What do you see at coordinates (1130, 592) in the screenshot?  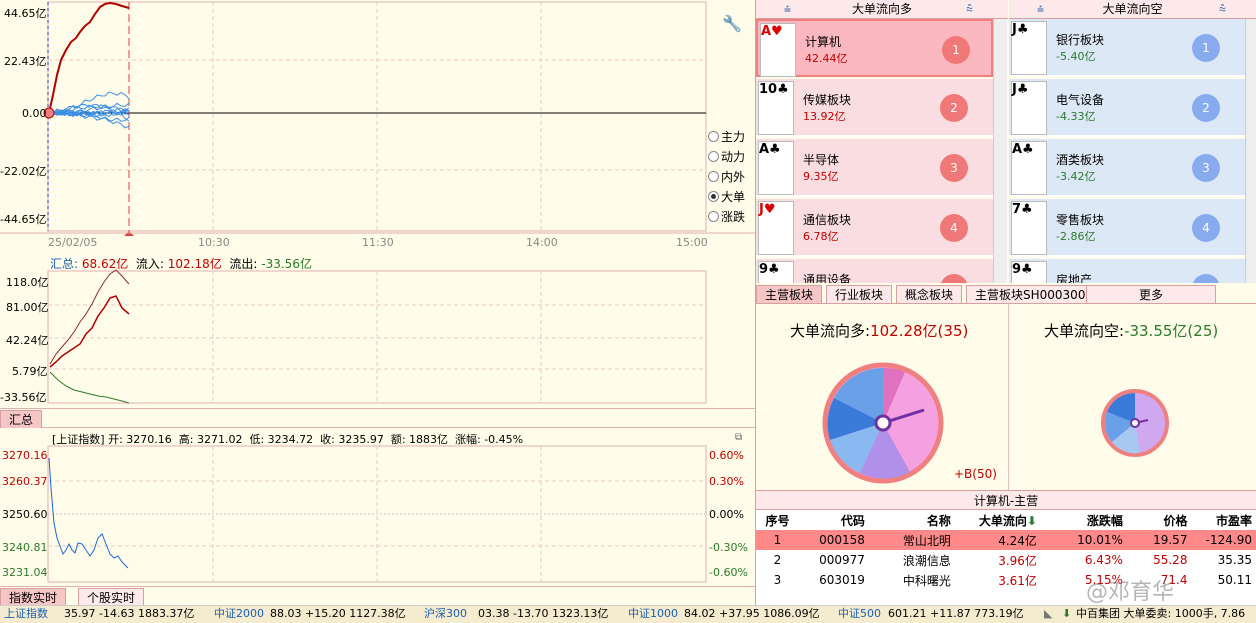 I see `watermark: @邓育华` at bounding box center [1130, 592].